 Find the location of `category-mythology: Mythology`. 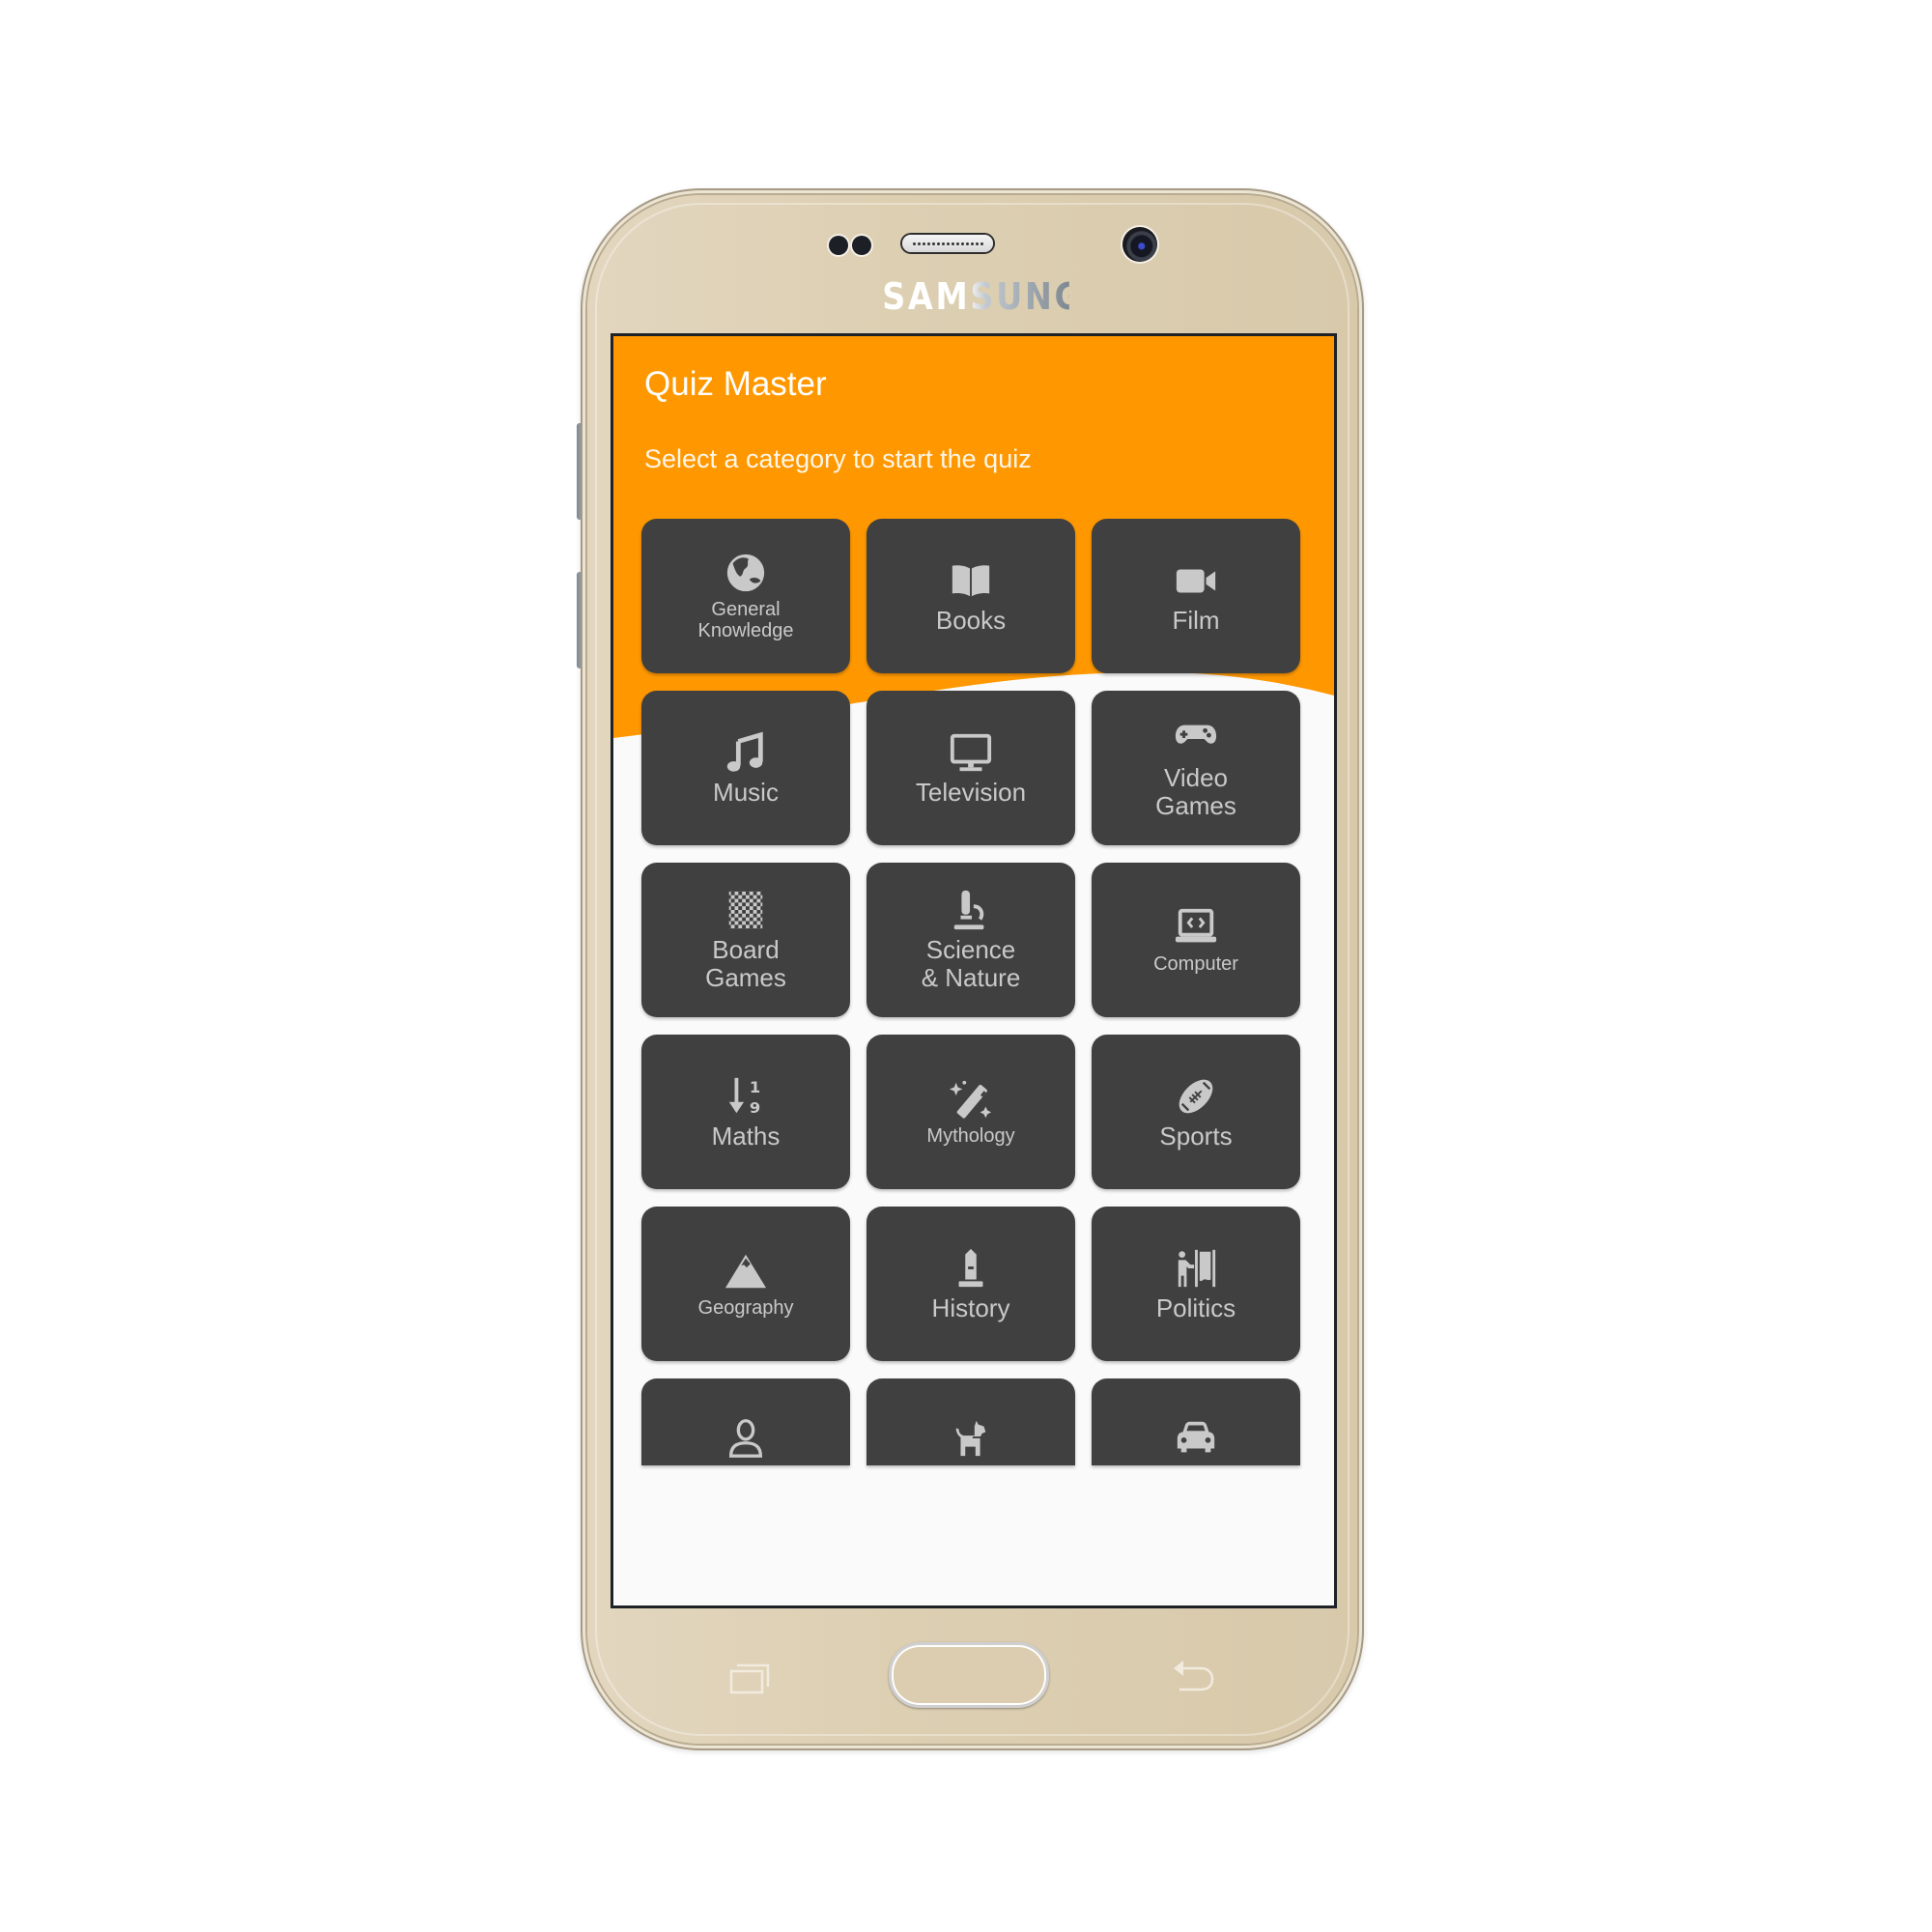

category-mythology: Mythology is located at coordinates (971, 1112).